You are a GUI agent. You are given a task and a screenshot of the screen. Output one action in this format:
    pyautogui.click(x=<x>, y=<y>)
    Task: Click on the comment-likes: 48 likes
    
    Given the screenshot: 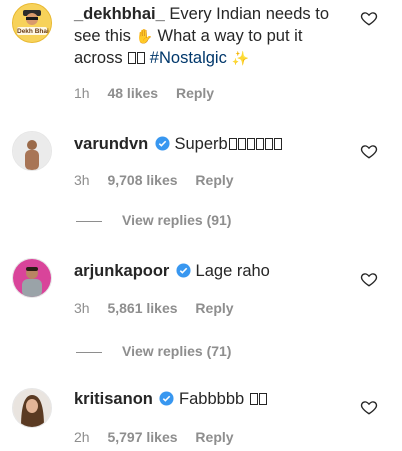 What is the action you would take?
    pyautogui.click(x=132, y=93)
    